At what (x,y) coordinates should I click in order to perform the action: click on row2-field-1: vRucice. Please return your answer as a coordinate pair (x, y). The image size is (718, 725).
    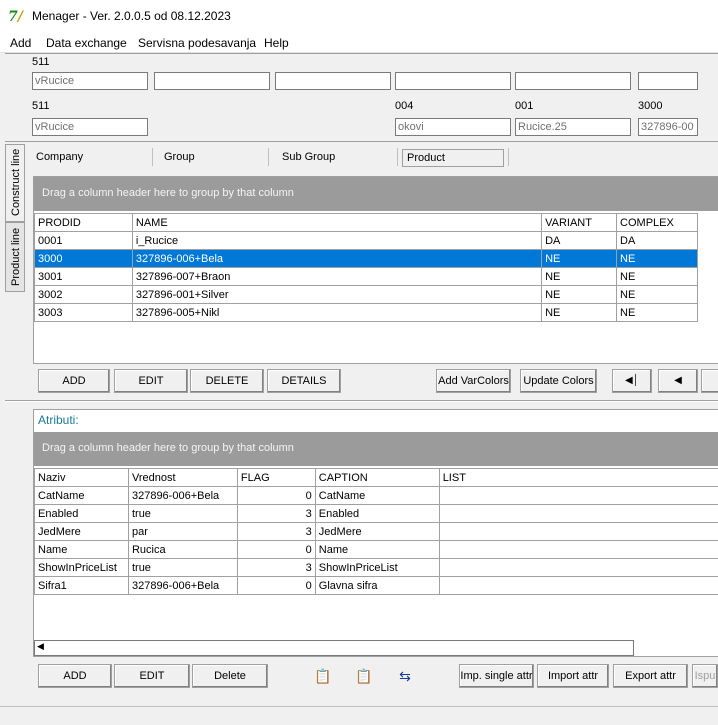
    Looking at the image, I should click on (90, 127).